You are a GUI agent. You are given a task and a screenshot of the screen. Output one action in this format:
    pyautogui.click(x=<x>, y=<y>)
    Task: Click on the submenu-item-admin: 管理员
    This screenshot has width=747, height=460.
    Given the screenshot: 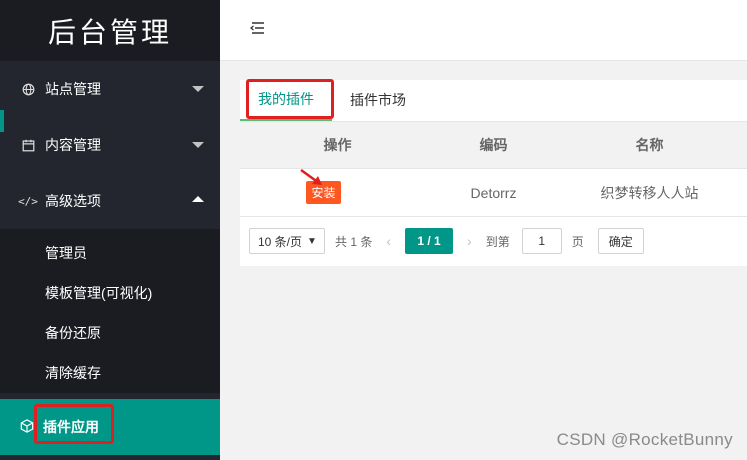 What is the action you would take?
    pyautogui.click(x=110, y=253)
    